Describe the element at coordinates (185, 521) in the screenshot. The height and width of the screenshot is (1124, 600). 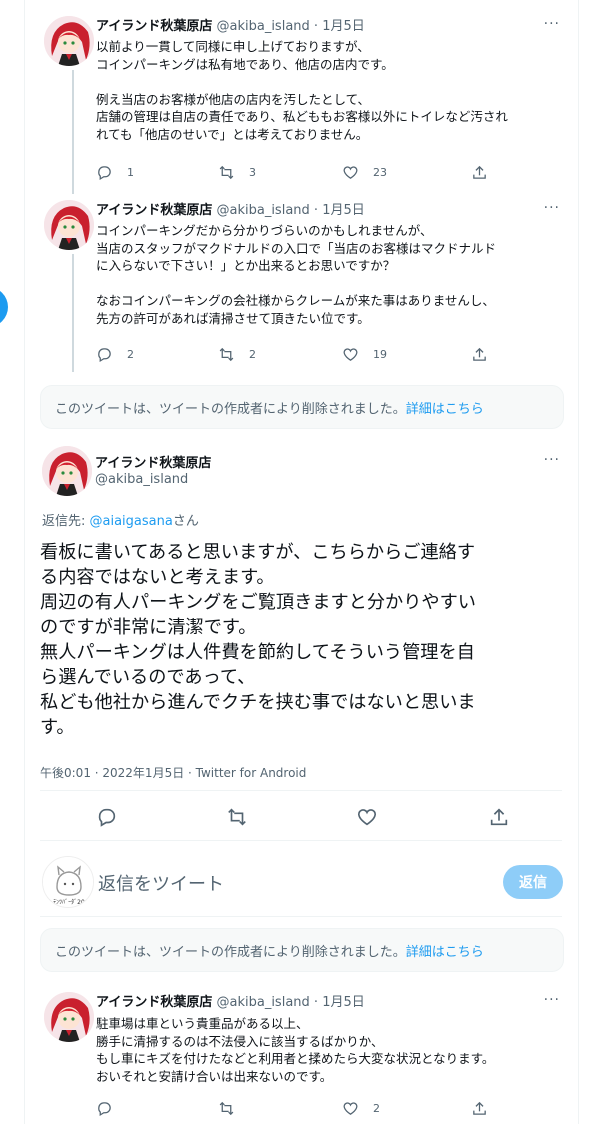
I see `reply-suffix: さん` at that location.